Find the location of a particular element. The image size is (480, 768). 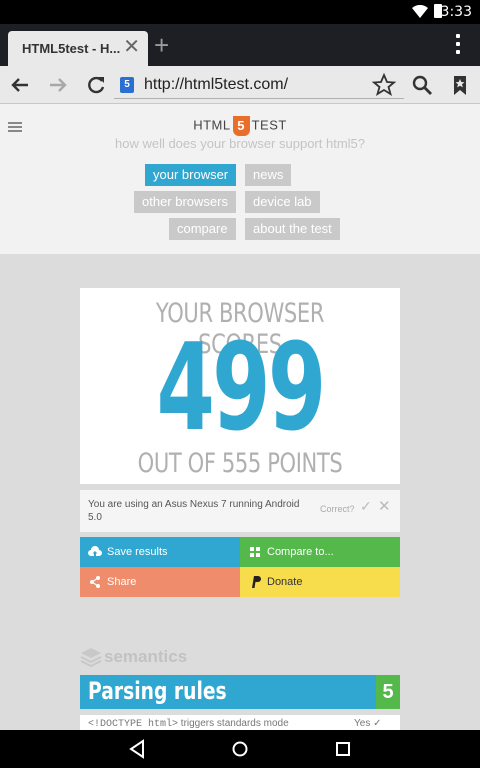

browser-tab: HTML5test - H... ✕ is located at coordinates (78, 48).